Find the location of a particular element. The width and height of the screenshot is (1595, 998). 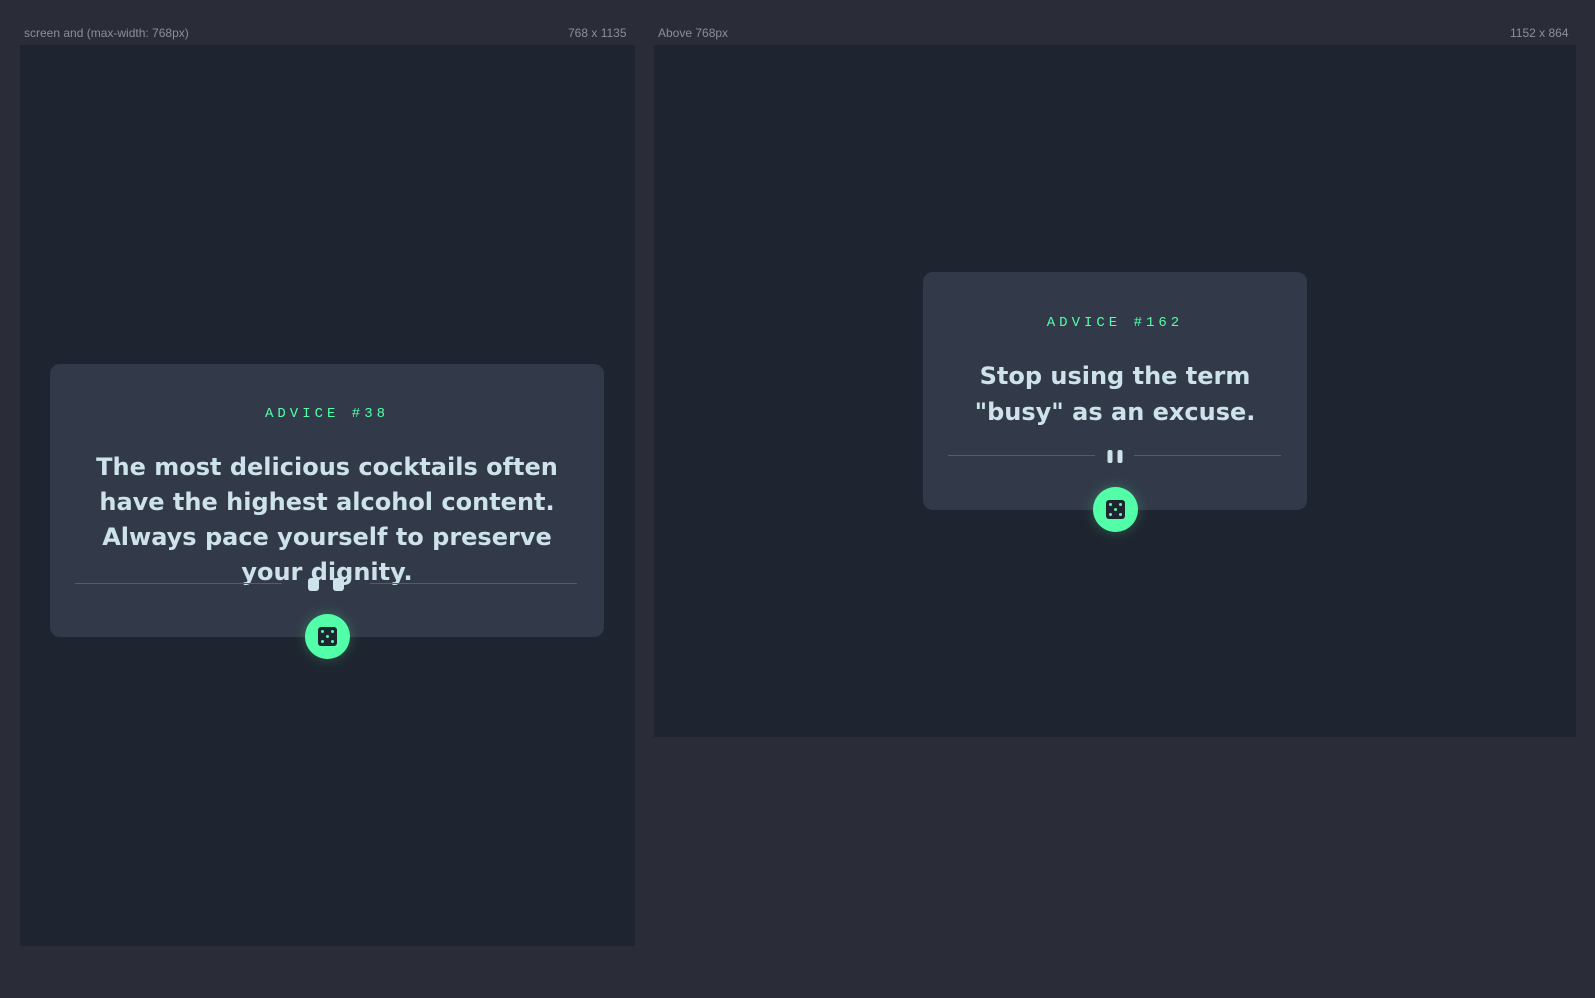

mobile-size-label: 768 x 1135 is located at coordinates (597, 33).